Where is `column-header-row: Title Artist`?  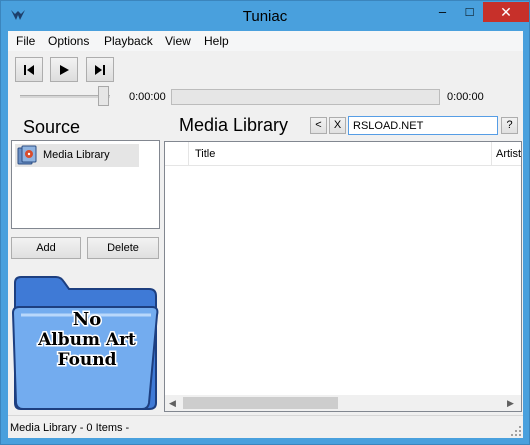
column-header-row: Title Artist is located at coordinates (343, 154).